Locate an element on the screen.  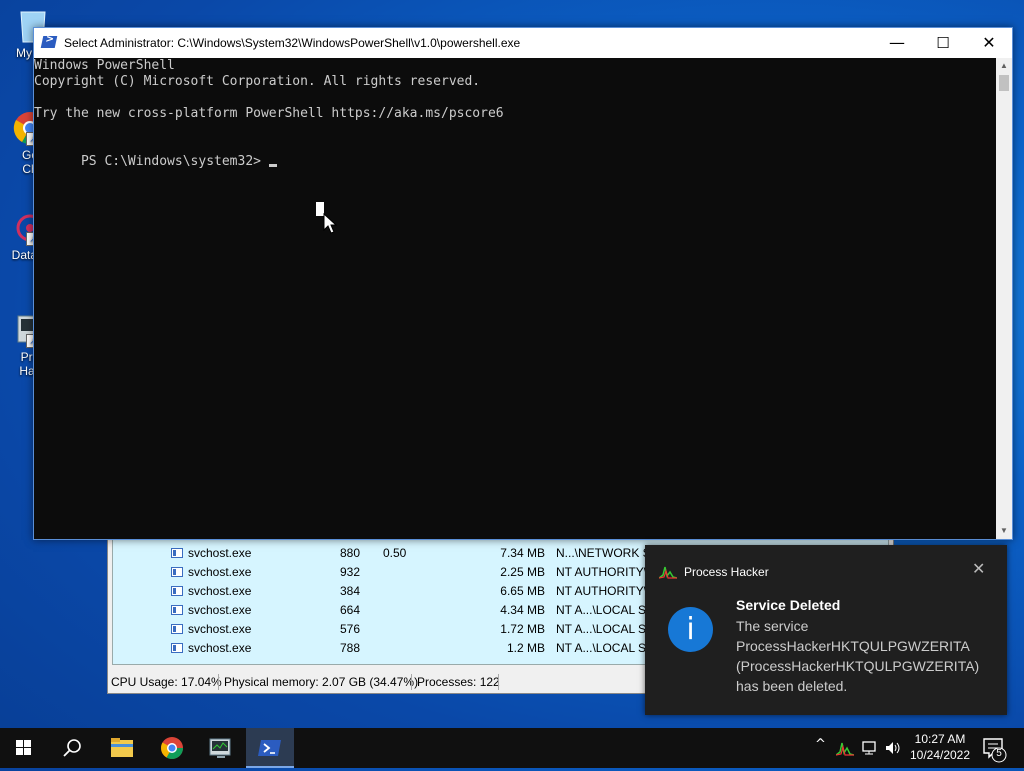
toast-body-line: The service is located at coordinates (772, 626).